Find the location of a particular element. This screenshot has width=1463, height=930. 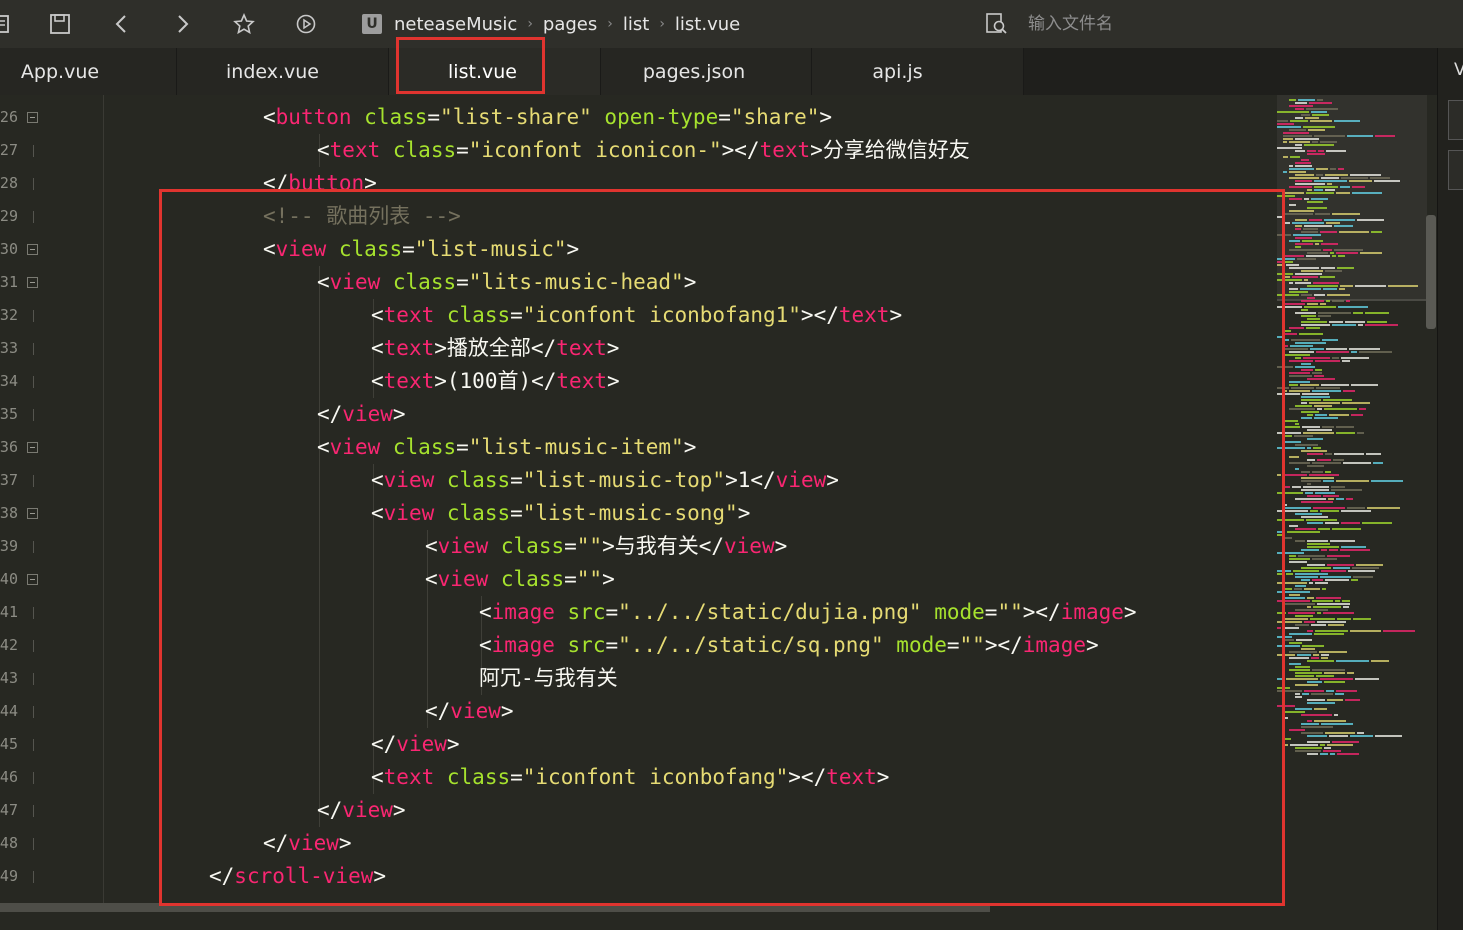

tab-api-js: api.js is located at coordinates (918, 71).